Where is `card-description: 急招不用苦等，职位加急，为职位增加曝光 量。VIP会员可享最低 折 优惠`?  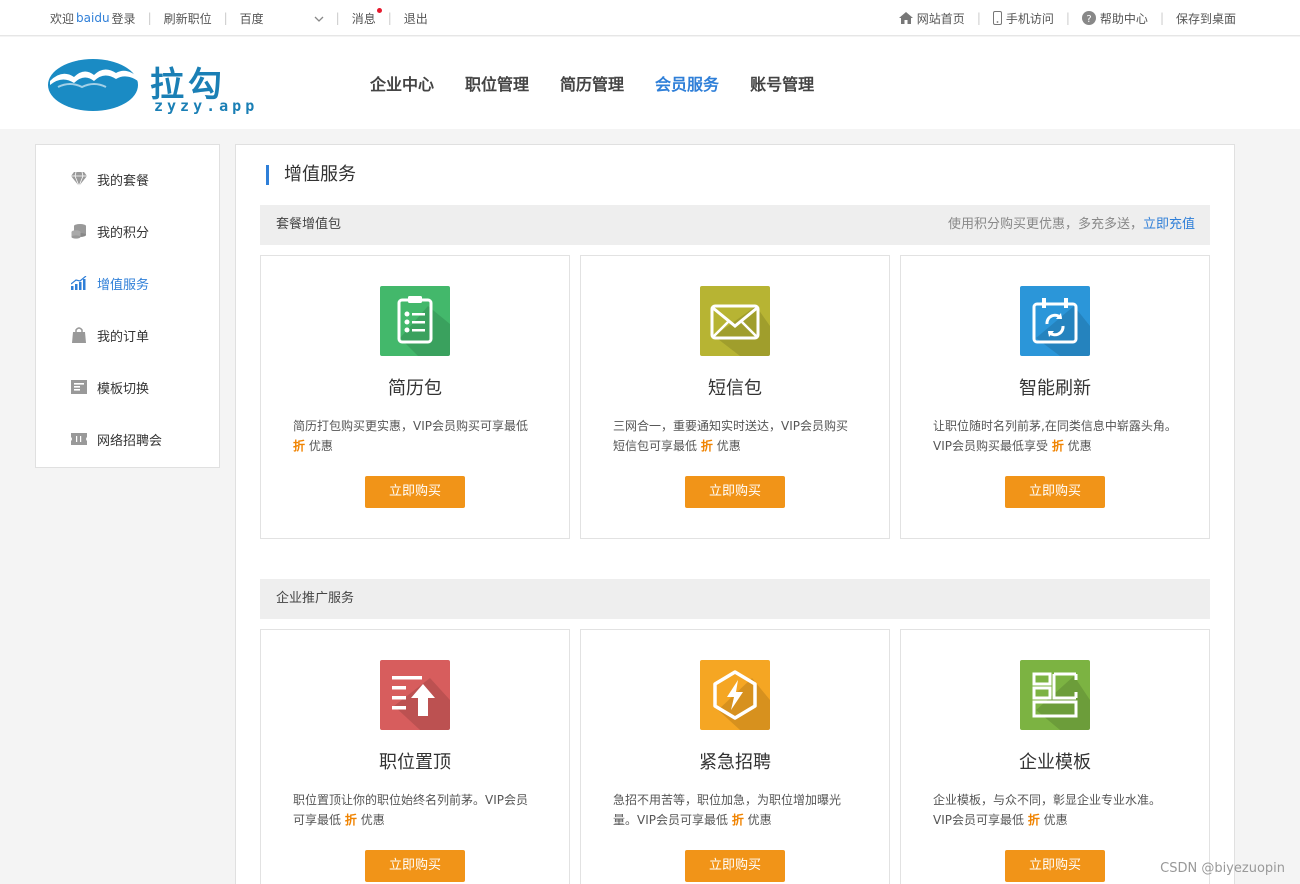 card-description: 急招不用苦等，职位加急，为职位增加曝光 量。VIP会员可享最低 折 优惠 is located at coordinates (738, 810).